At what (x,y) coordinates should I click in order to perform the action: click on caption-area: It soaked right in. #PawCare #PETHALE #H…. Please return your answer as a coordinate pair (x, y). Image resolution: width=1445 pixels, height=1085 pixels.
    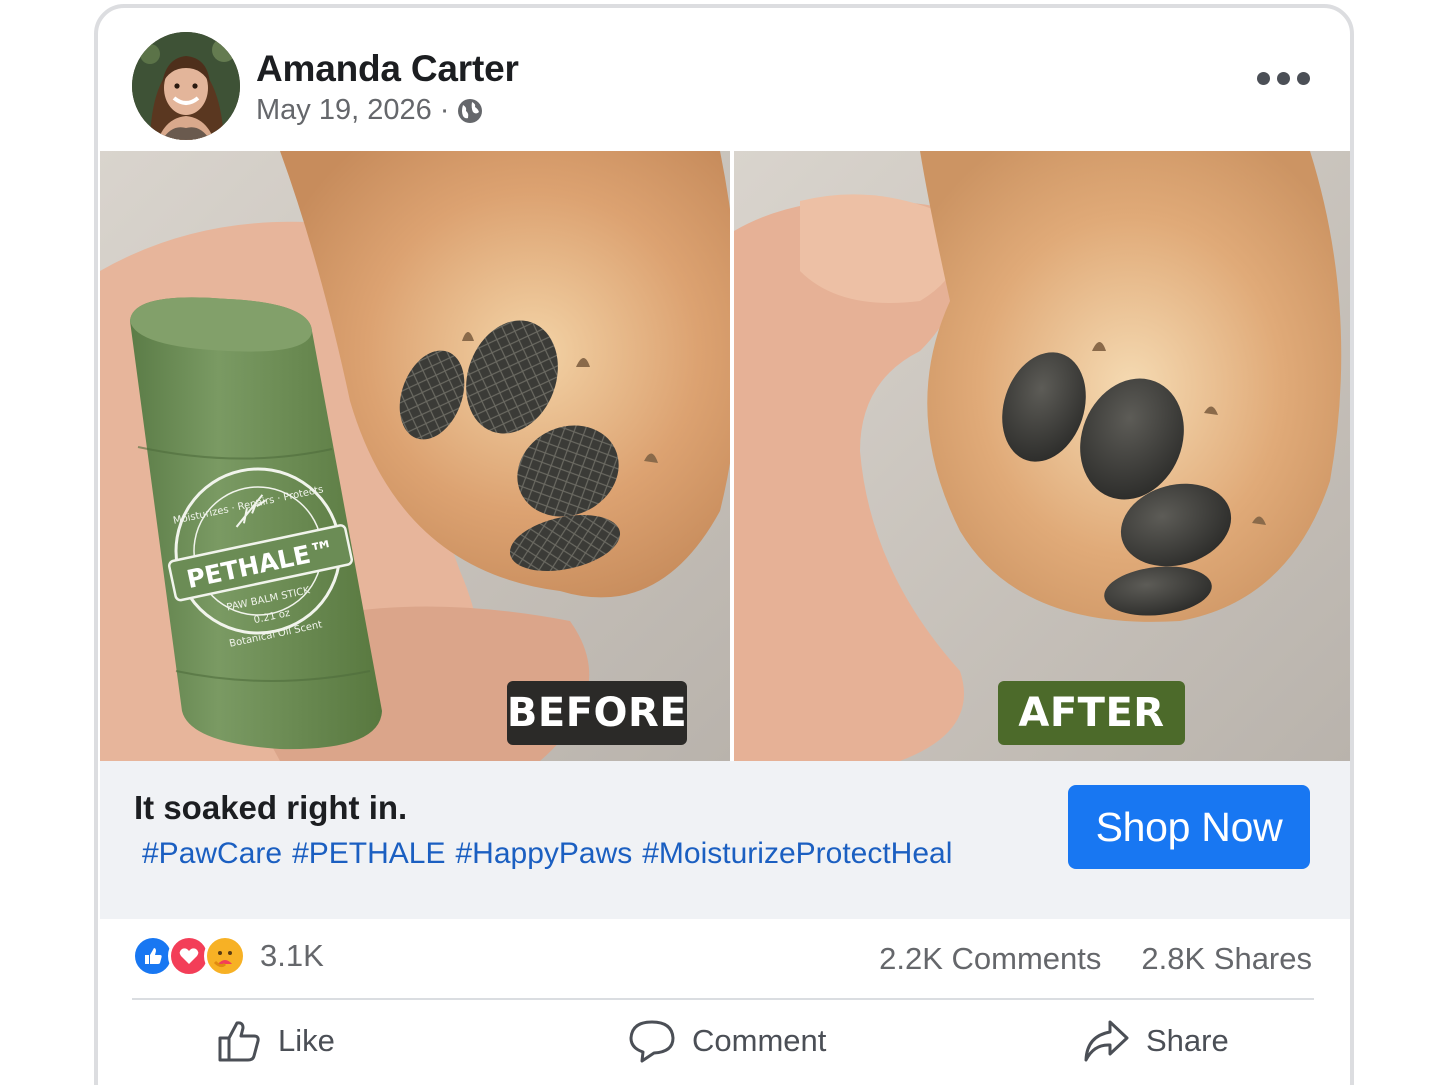
    Looking at the image, I should click on (725, 840).